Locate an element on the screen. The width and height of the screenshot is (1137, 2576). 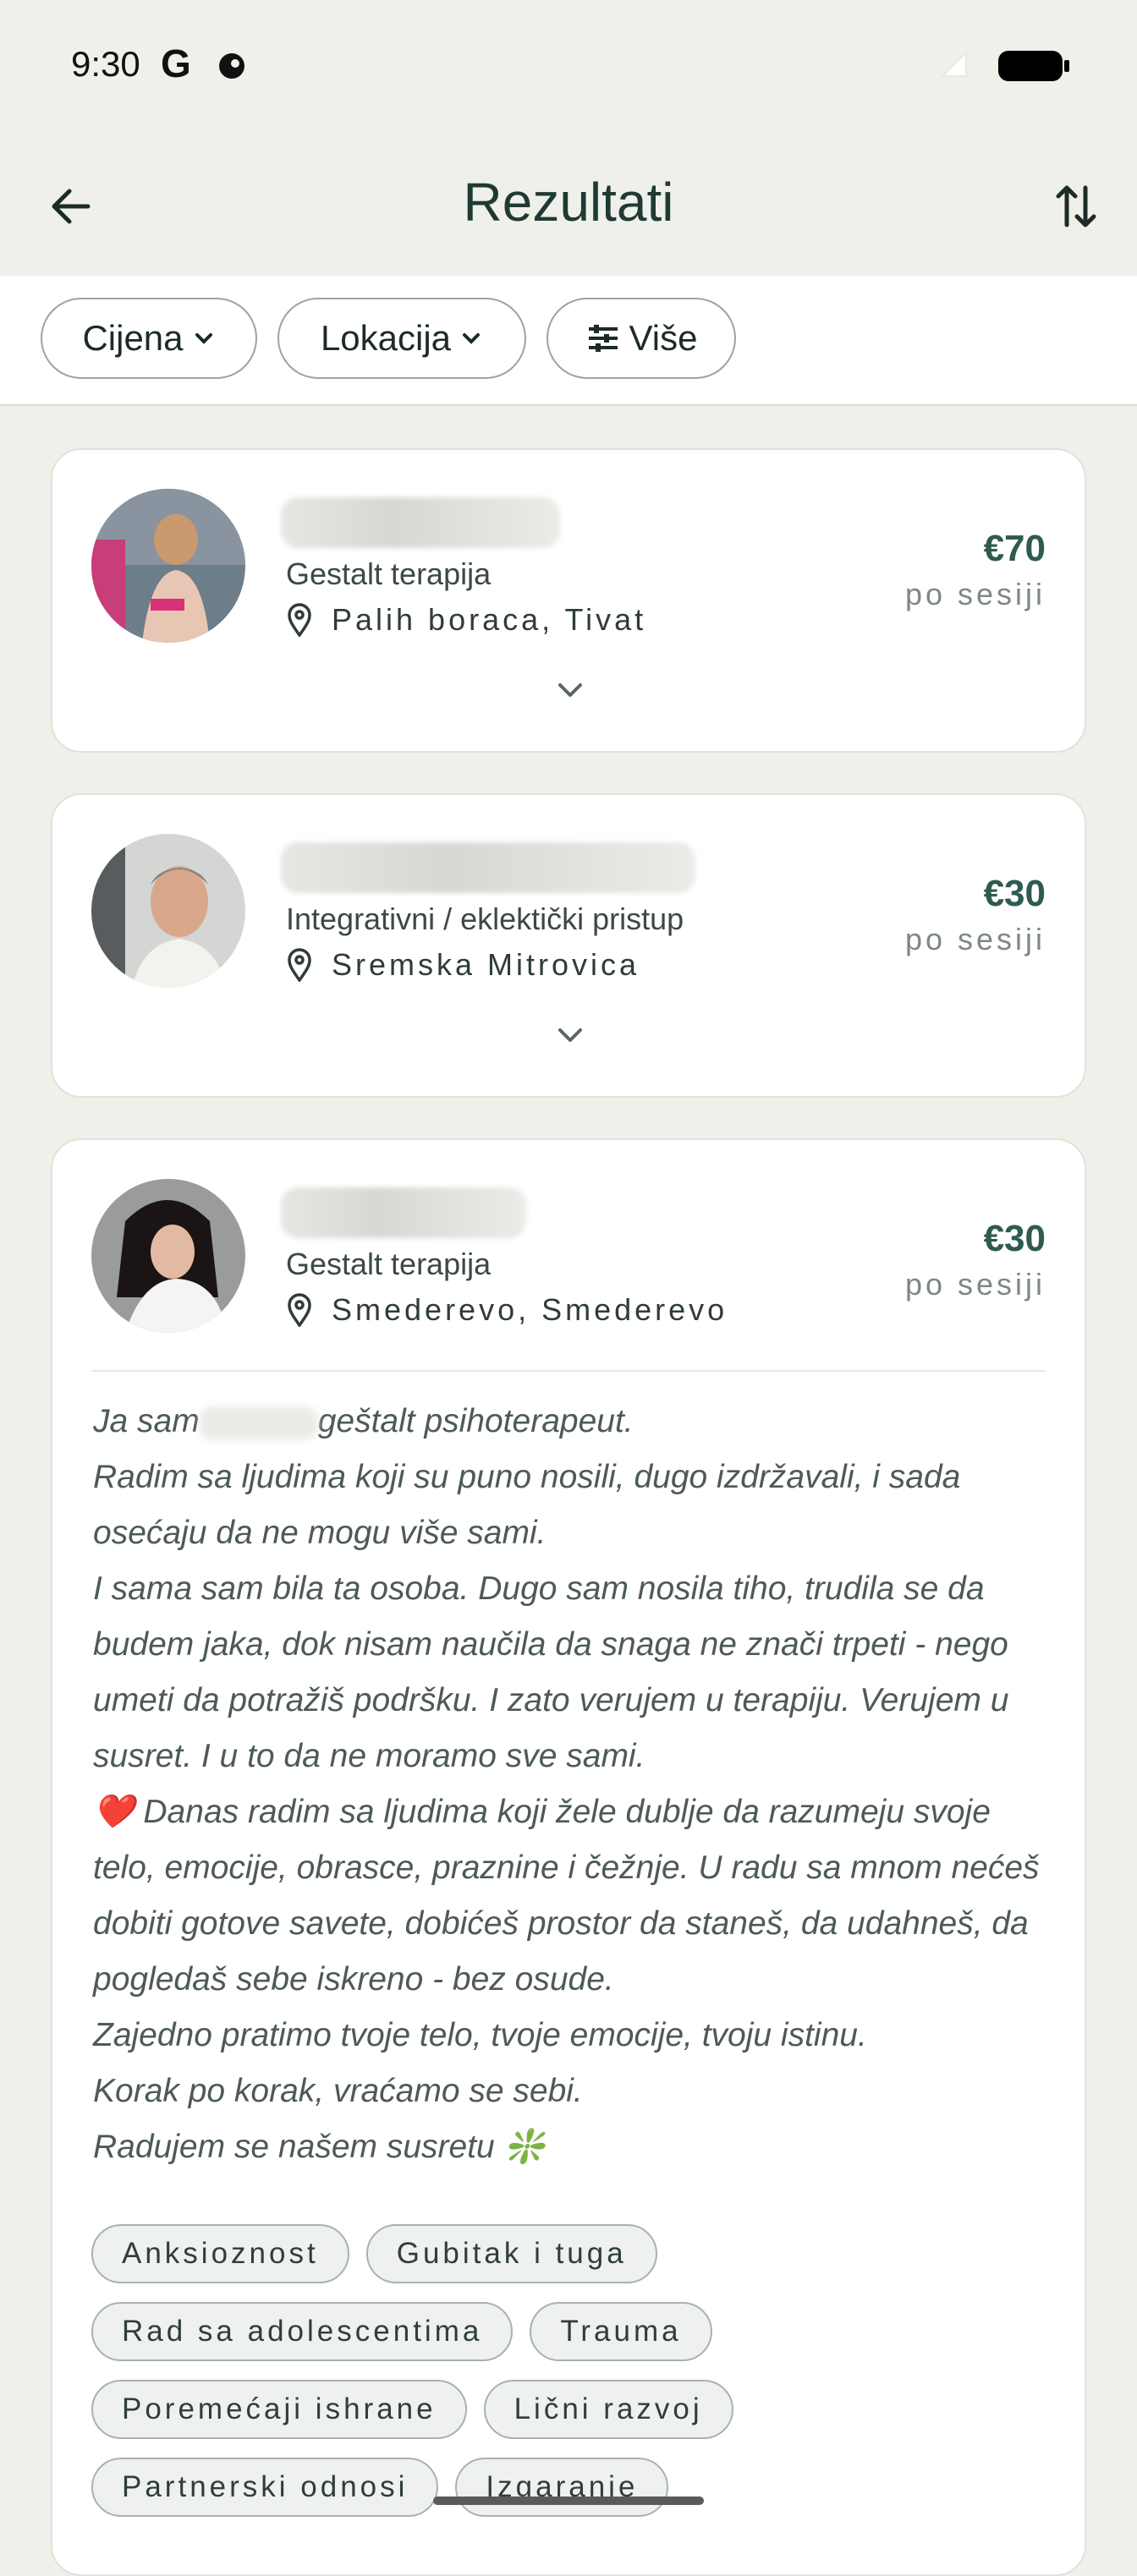
tag-row: Poremećaji ishrane Lični razvoj is located at coordinates (574, 2409).